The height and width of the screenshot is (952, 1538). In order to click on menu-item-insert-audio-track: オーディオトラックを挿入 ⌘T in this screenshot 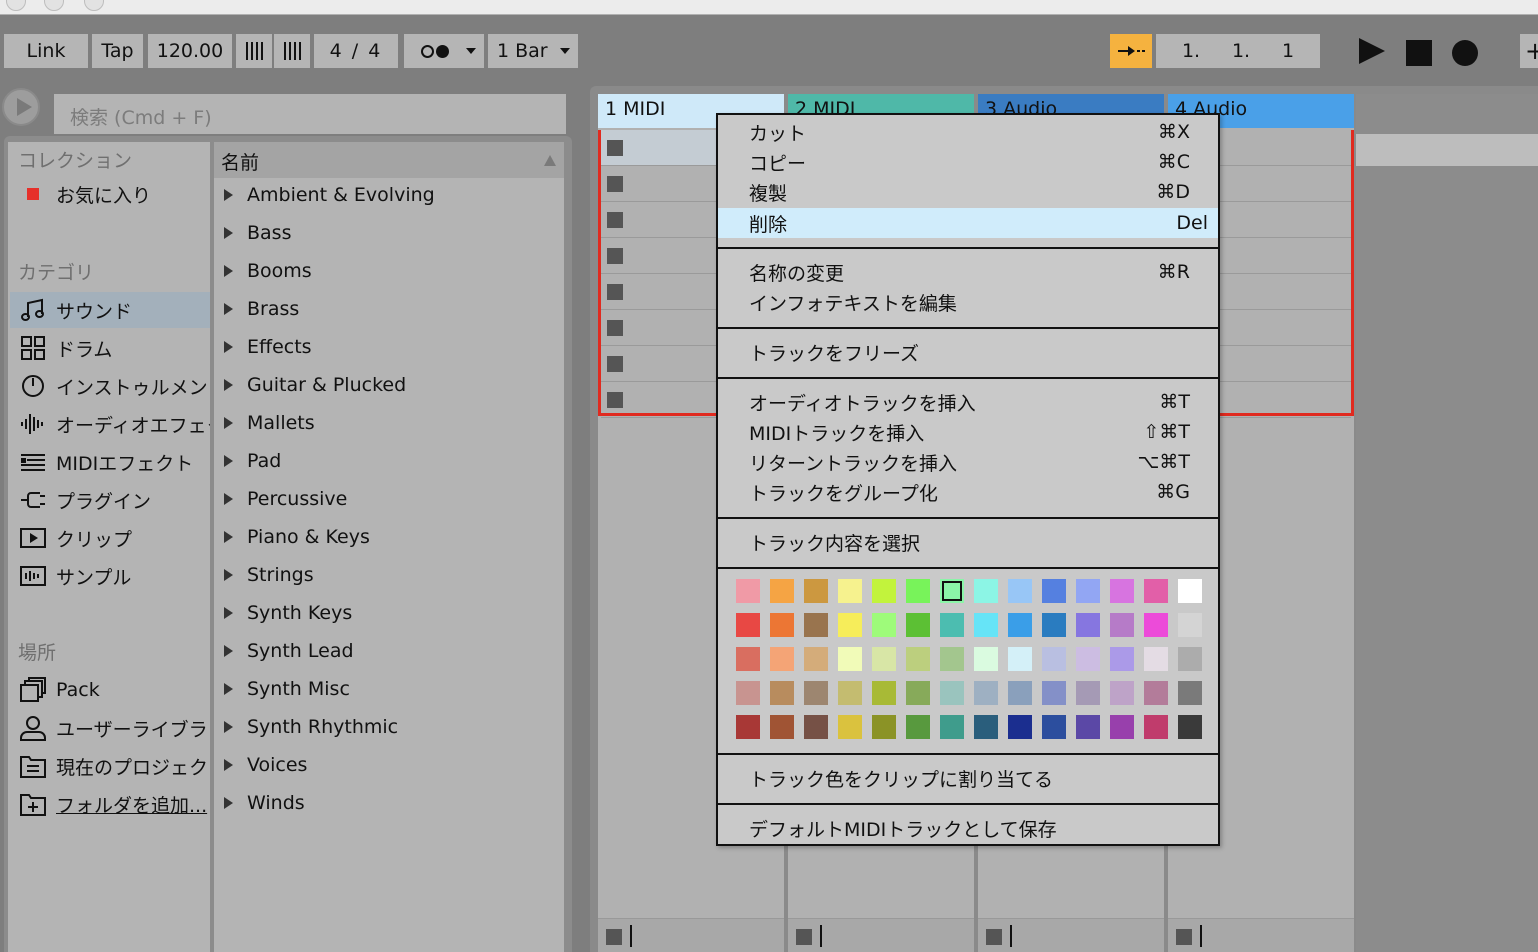, I will do `click(968, 402)`.